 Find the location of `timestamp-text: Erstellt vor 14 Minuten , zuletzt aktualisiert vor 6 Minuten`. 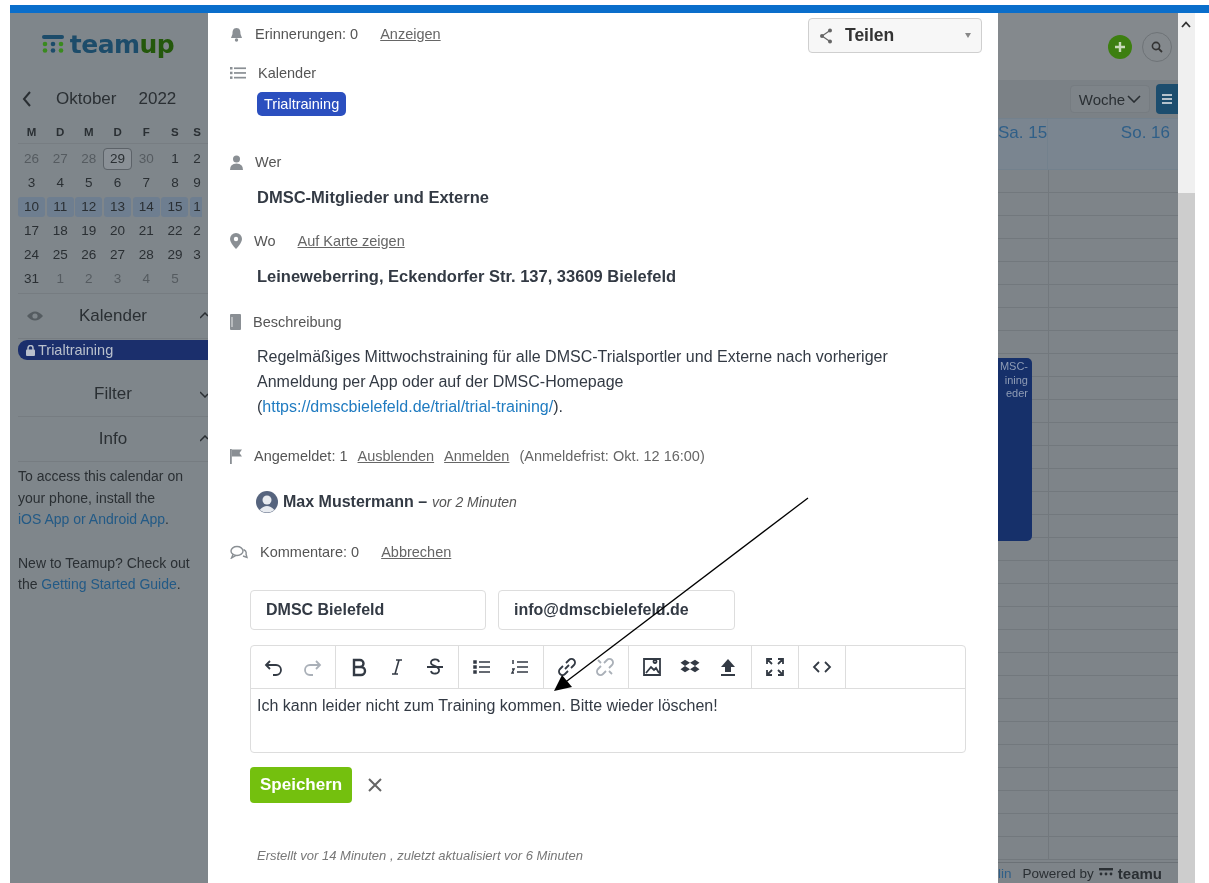

timestamp-text: Erstellt vor 14 Minuten , zuletzt aktualisiert vor 6 Minuten is located at coordinates (420, 855).